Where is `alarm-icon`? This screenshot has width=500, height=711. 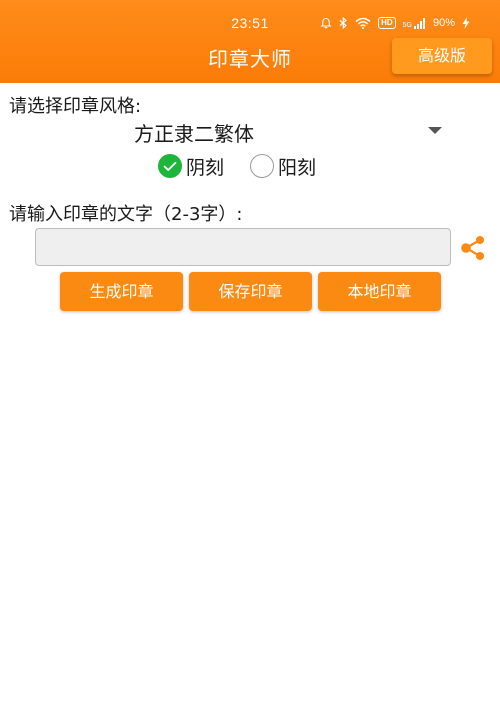 alarm-icon is located at coordinates (326, 23).